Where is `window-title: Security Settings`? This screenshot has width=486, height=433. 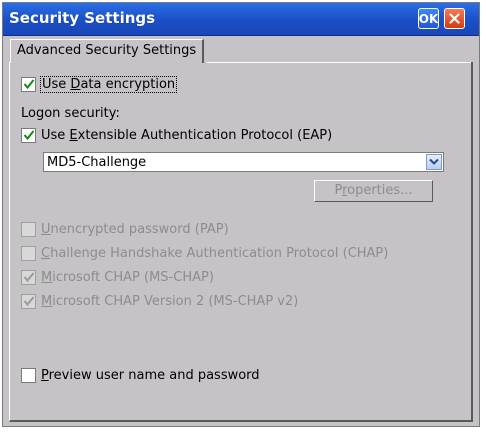
window-title: Security Settings is located at coordinates (82, 18).